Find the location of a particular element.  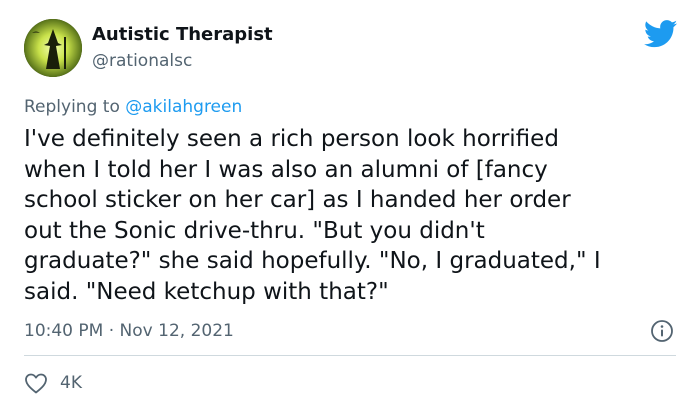

like-count: 4K is located at coordinates (71, 383).